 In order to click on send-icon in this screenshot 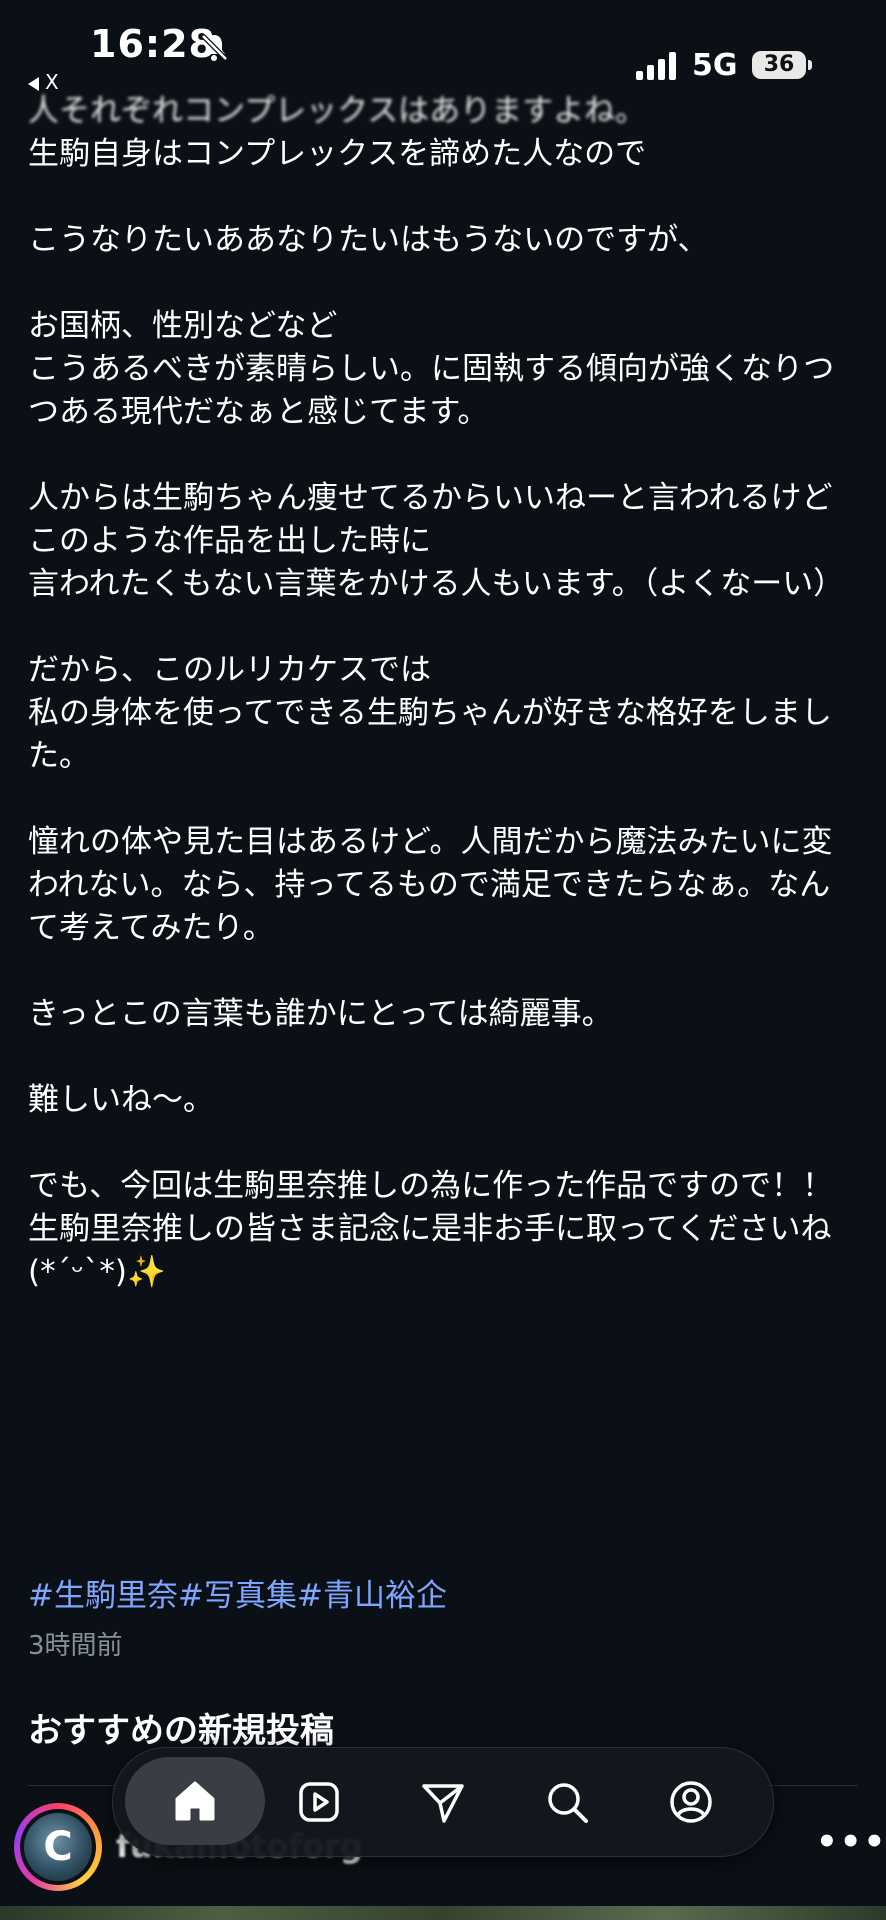, I will do `click(443, 1803)`.